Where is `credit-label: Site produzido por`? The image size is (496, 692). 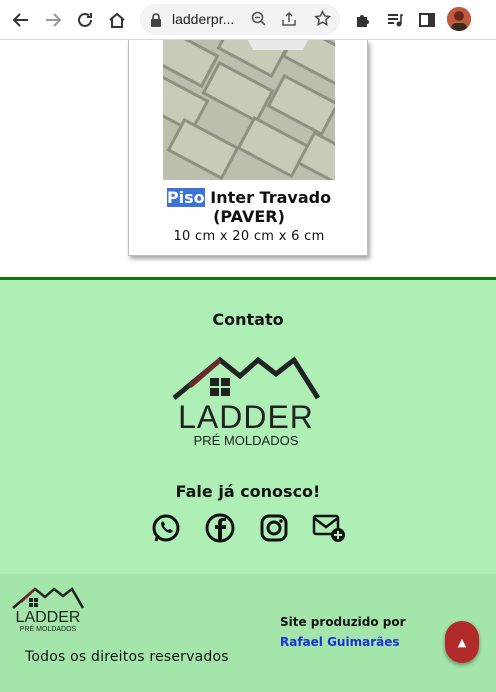 credit-label: Site produzido por is located at coordinates (343, 622).